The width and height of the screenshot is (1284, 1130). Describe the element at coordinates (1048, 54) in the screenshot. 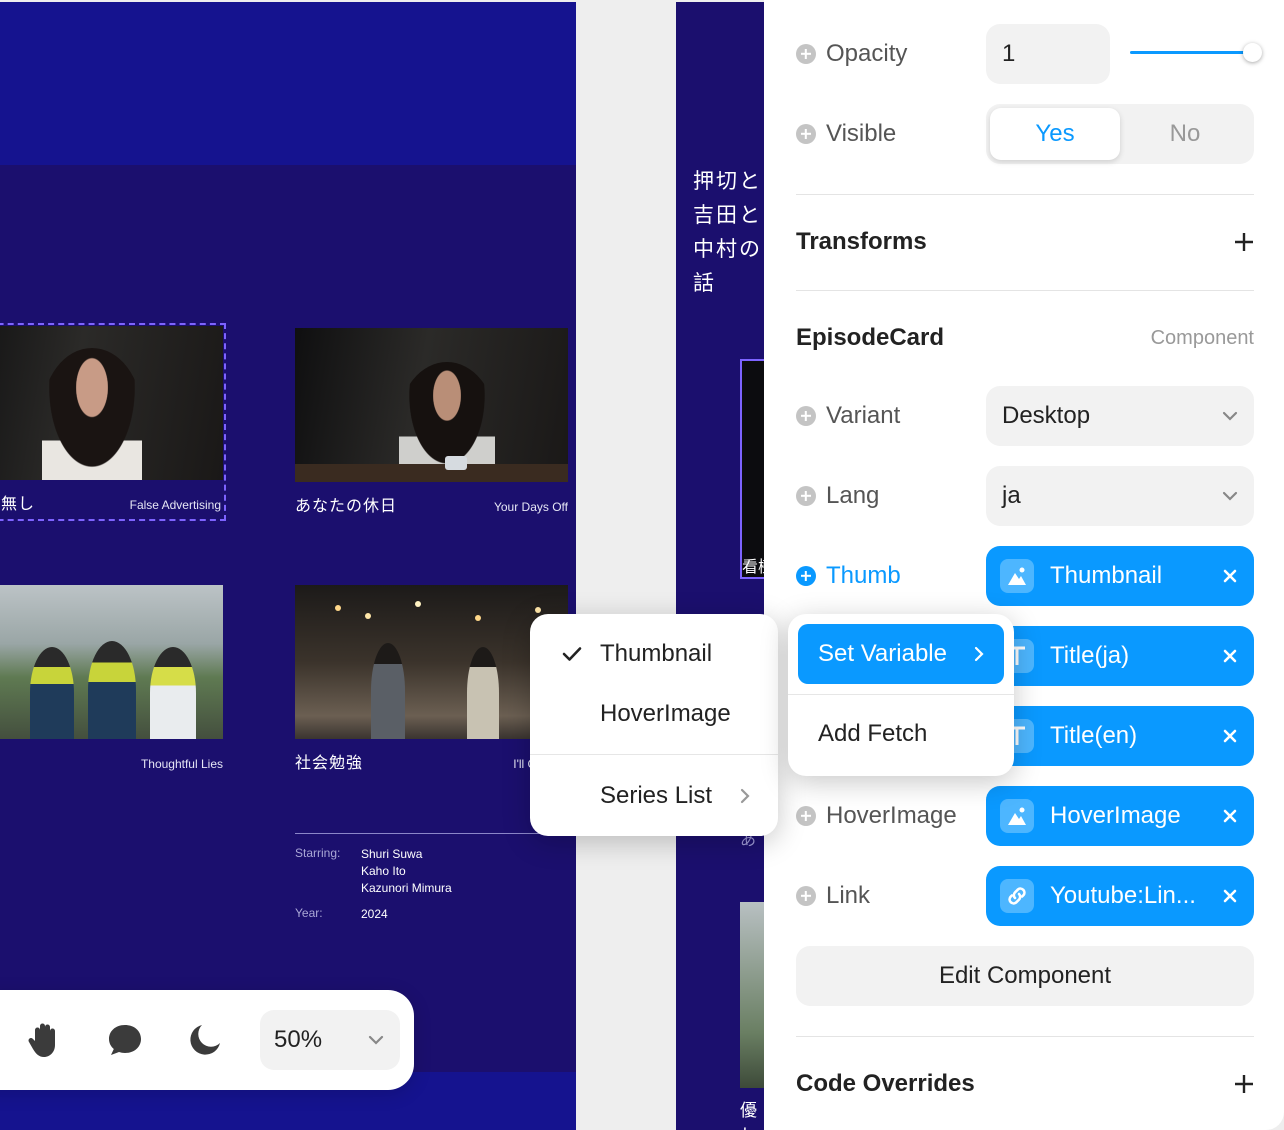

I see `opacity-input: 1` at that location.